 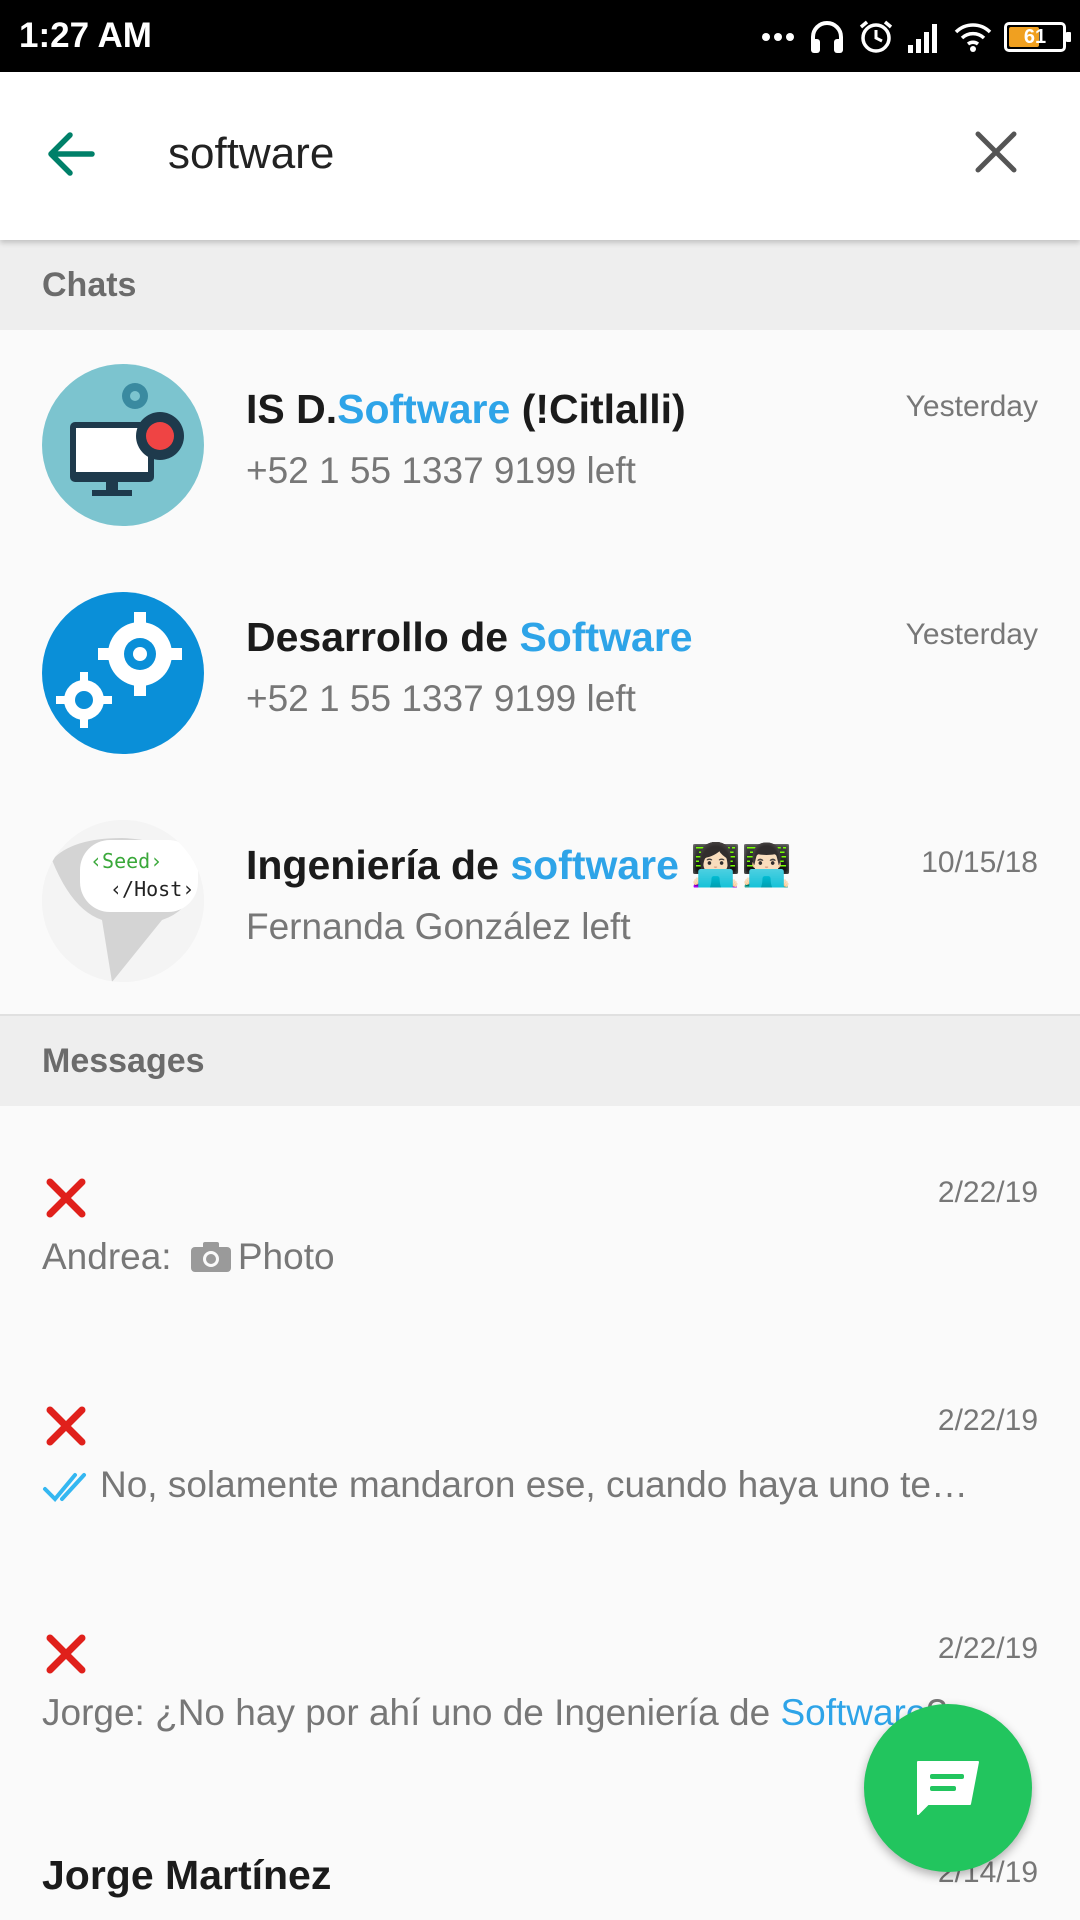 What do you see at coordinates (186, 1875) in the screenshot?
I see `contact-name: Jorge Martínez` at bounding box center [186, 1875].